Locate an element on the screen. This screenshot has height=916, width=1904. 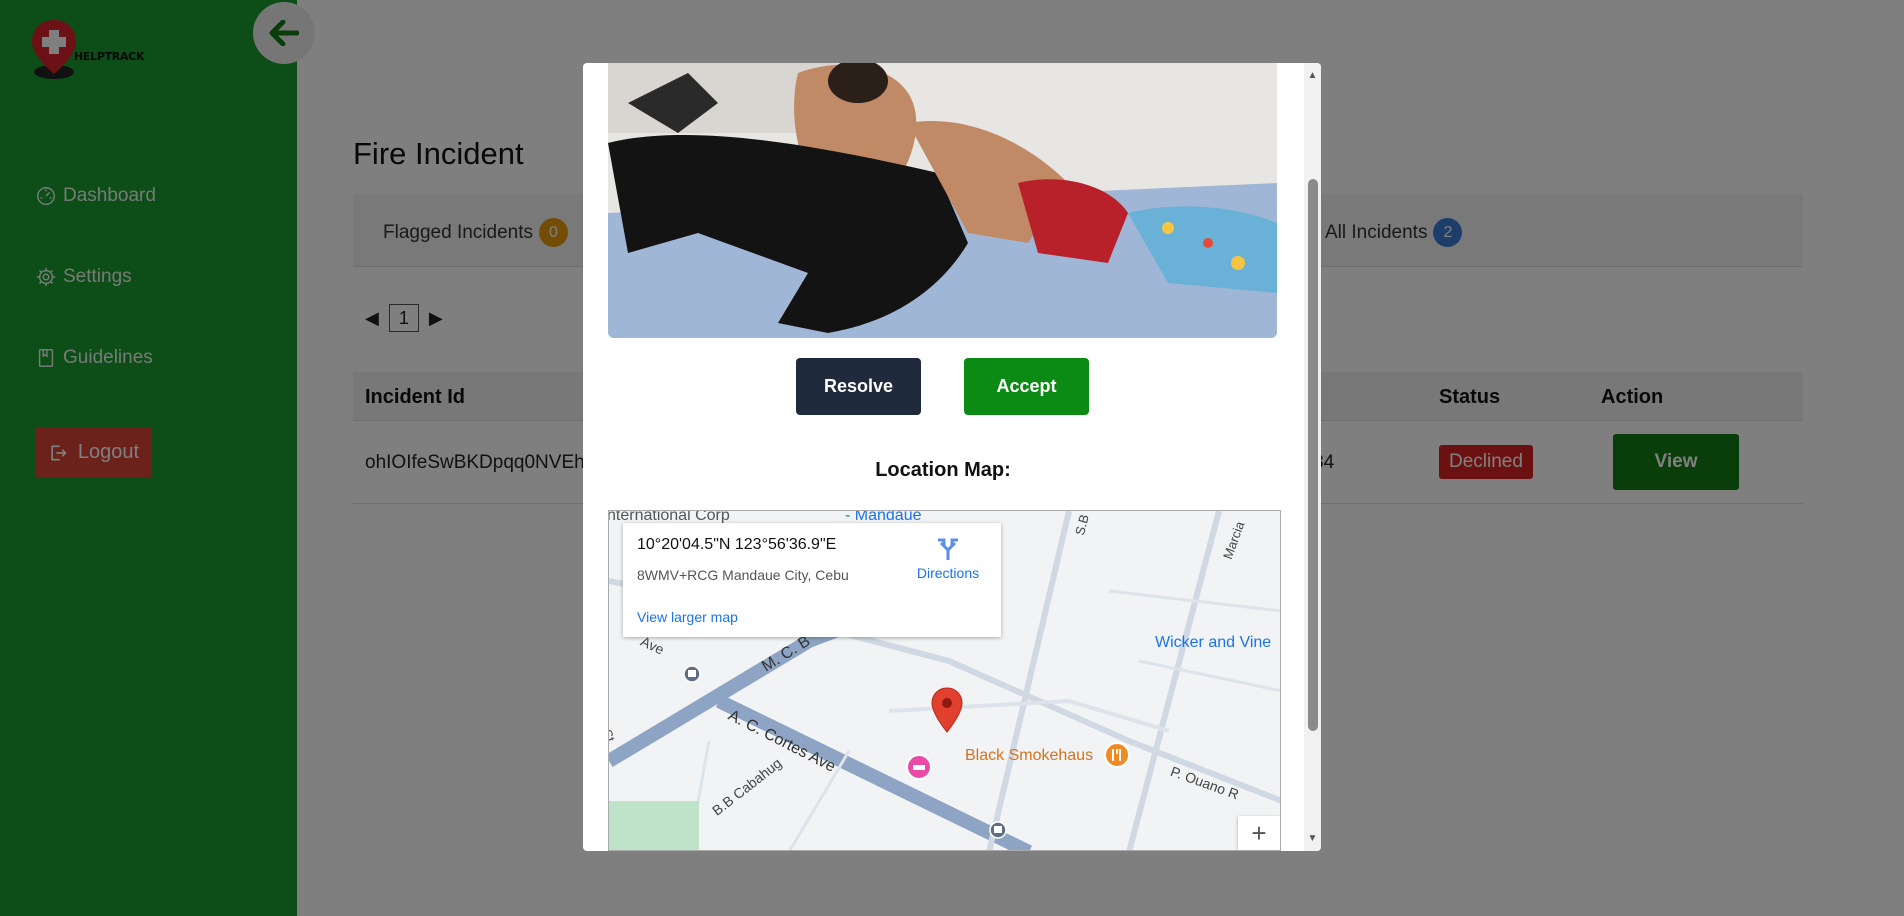
directions-link: Directions is located at coordinates (948, 558).